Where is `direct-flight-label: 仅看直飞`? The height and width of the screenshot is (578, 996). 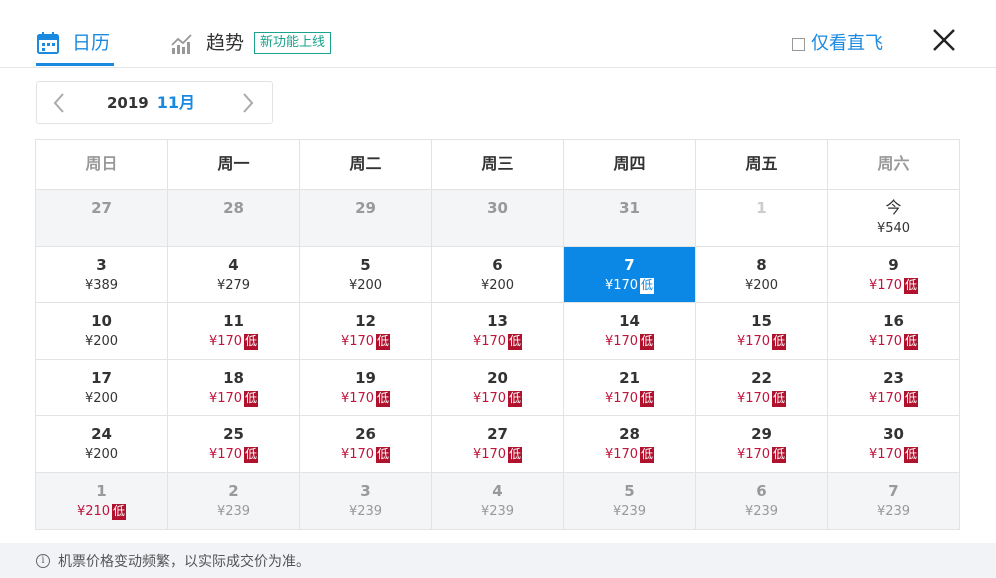 direct-flight-label: 仅看直飞 is located at coordinates (847, 44).